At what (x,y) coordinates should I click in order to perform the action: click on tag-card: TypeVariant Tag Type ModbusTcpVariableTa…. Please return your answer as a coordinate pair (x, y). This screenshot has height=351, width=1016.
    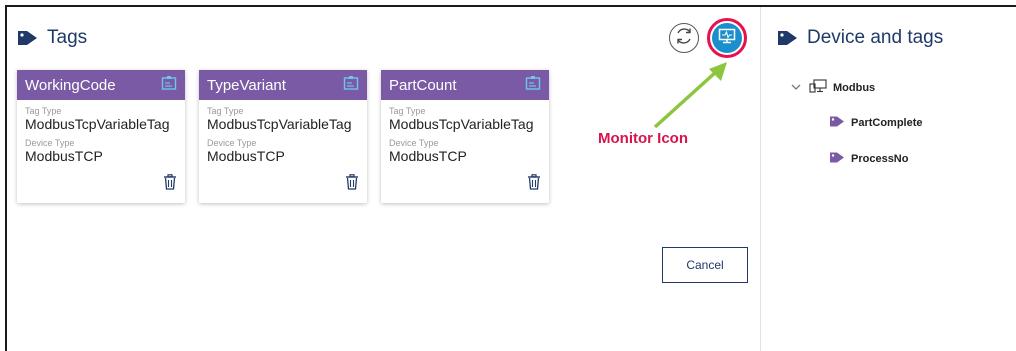
    Looking at the image, I should click on (283, 136).